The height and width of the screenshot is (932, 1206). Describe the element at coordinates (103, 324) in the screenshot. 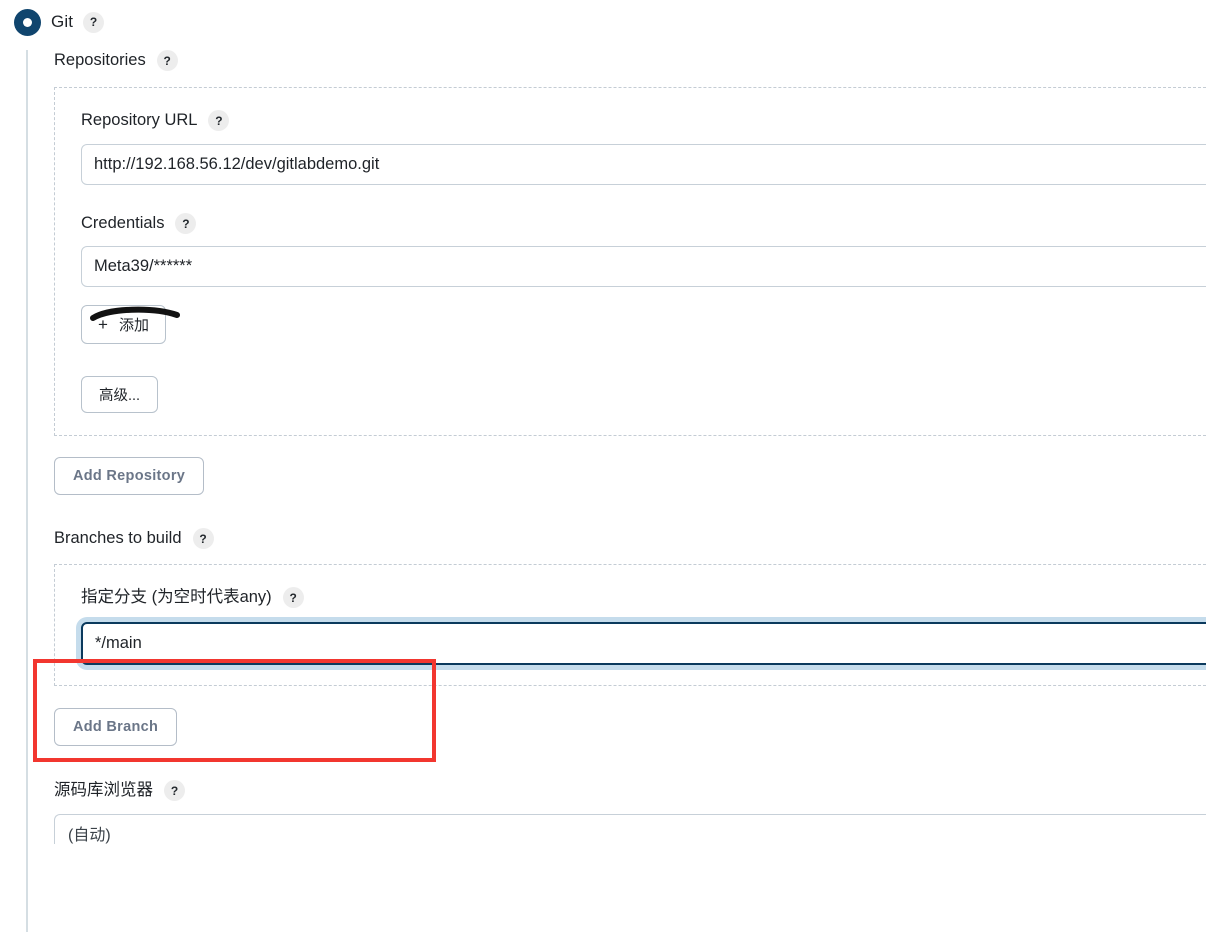

I see `plus-icon: +` at that location.